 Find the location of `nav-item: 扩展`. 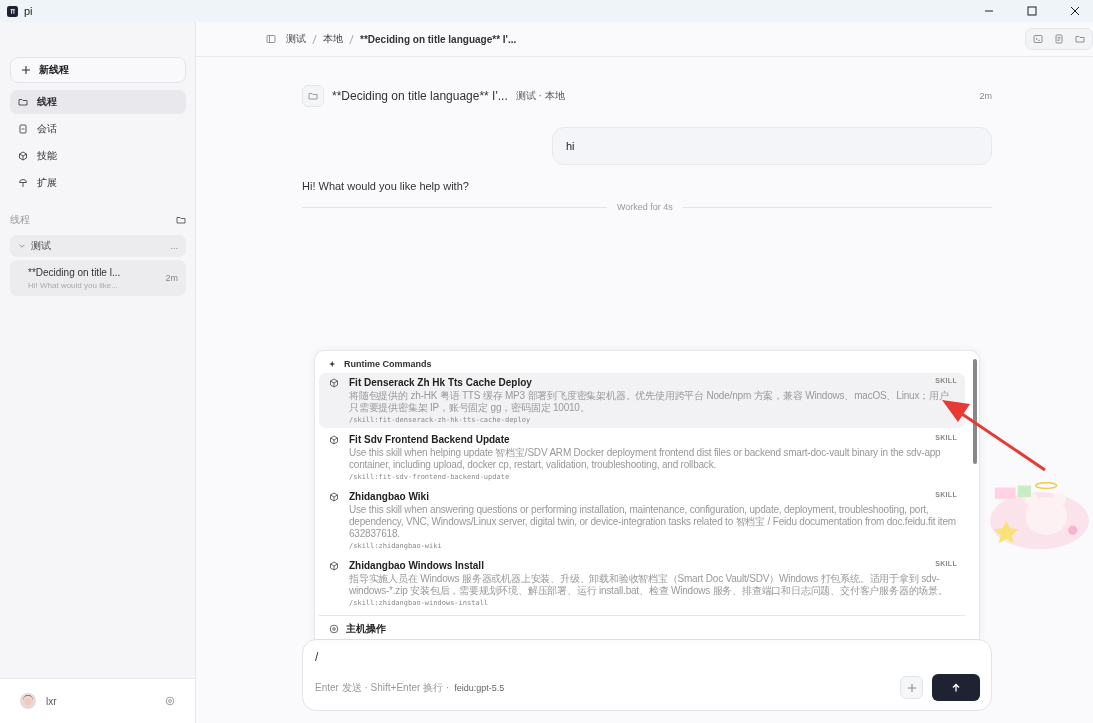

nav-item: 扩展 is located at coordinates (98, 183).